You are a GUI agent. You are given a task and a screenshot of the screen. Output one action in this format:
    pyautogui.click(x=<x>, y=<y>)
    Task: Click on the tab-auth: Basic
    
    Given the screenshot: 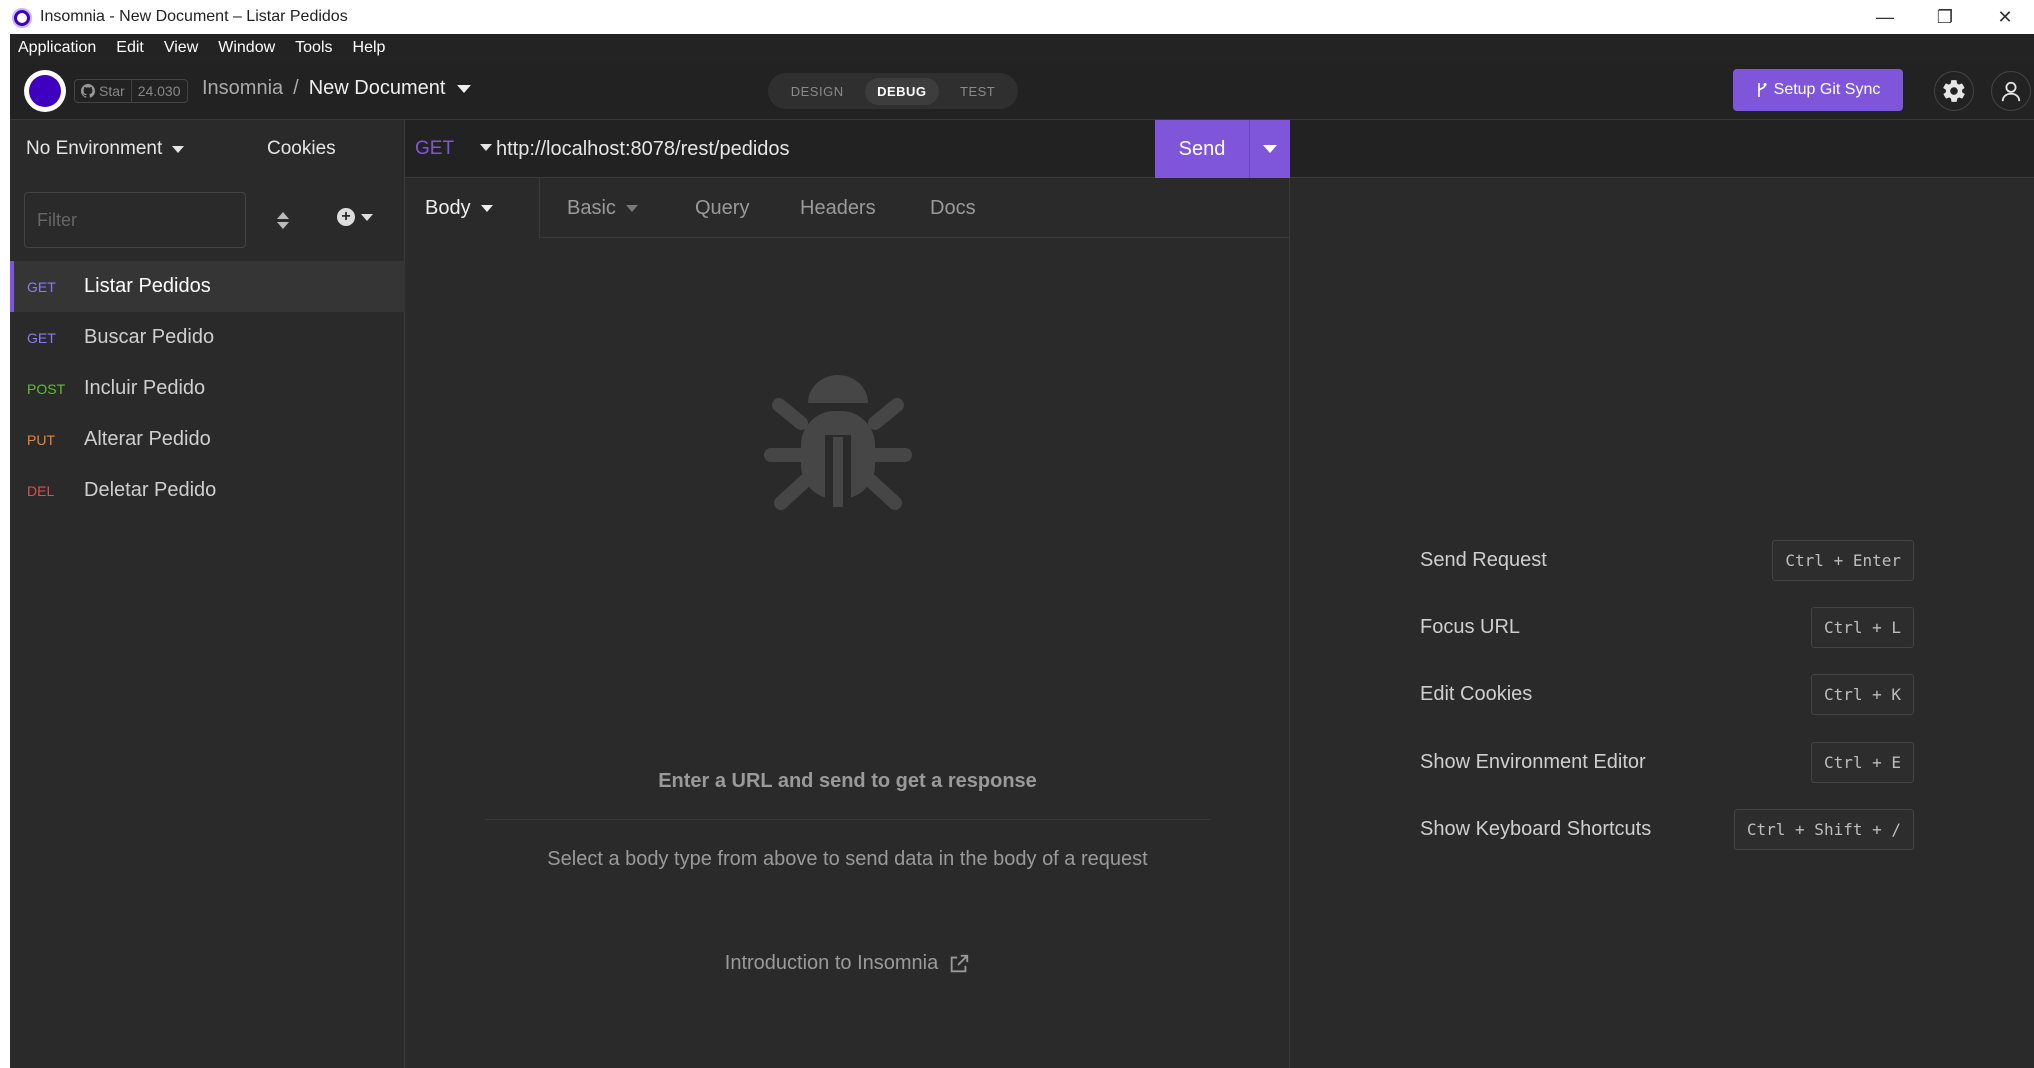 What is the action you would take?
    pyautogui.click(x=602, y=208)
    